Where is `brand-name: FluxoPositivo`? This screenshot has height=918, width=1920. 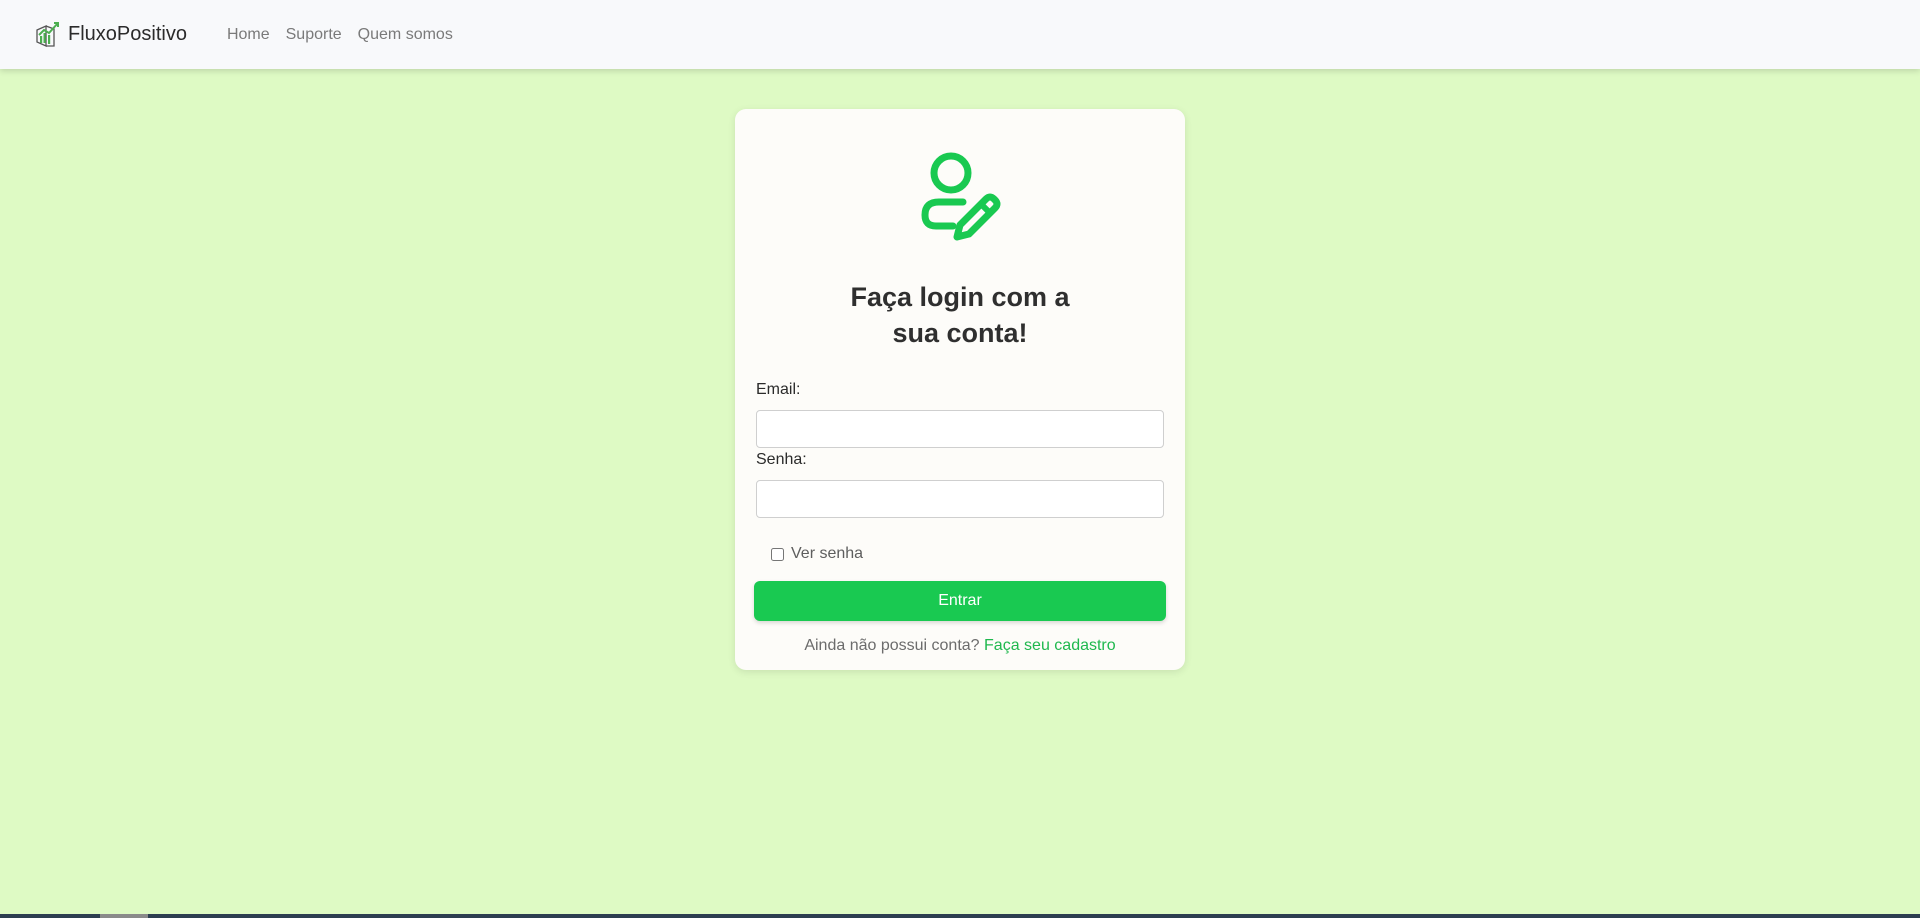
brand-name: FluxoPositivo is located at coordinates (127, 34).